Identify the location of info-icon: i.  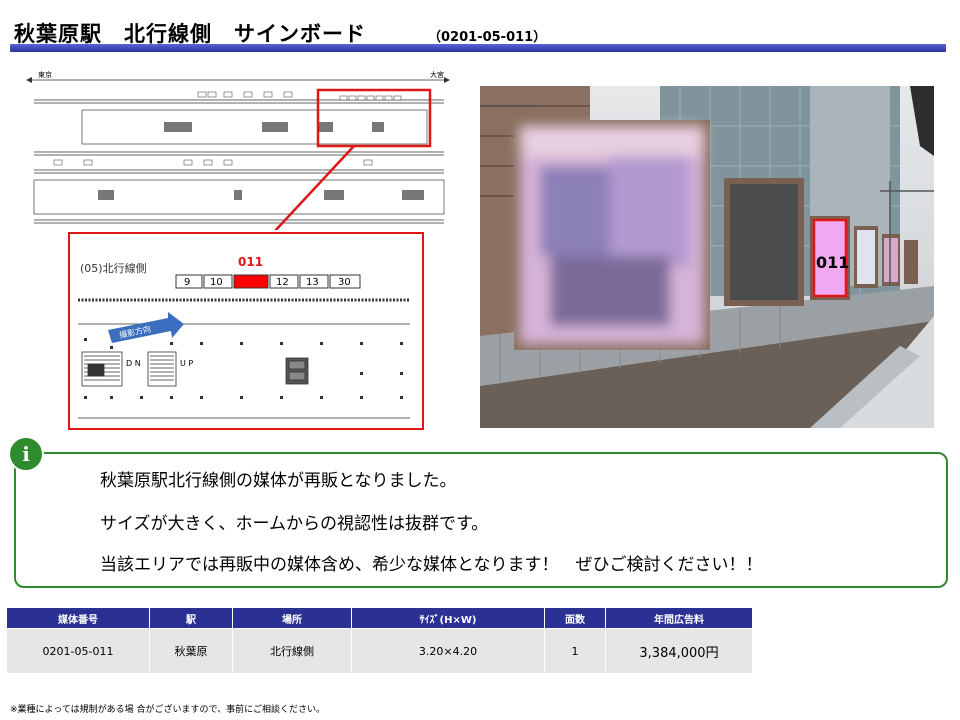
(26, 454).